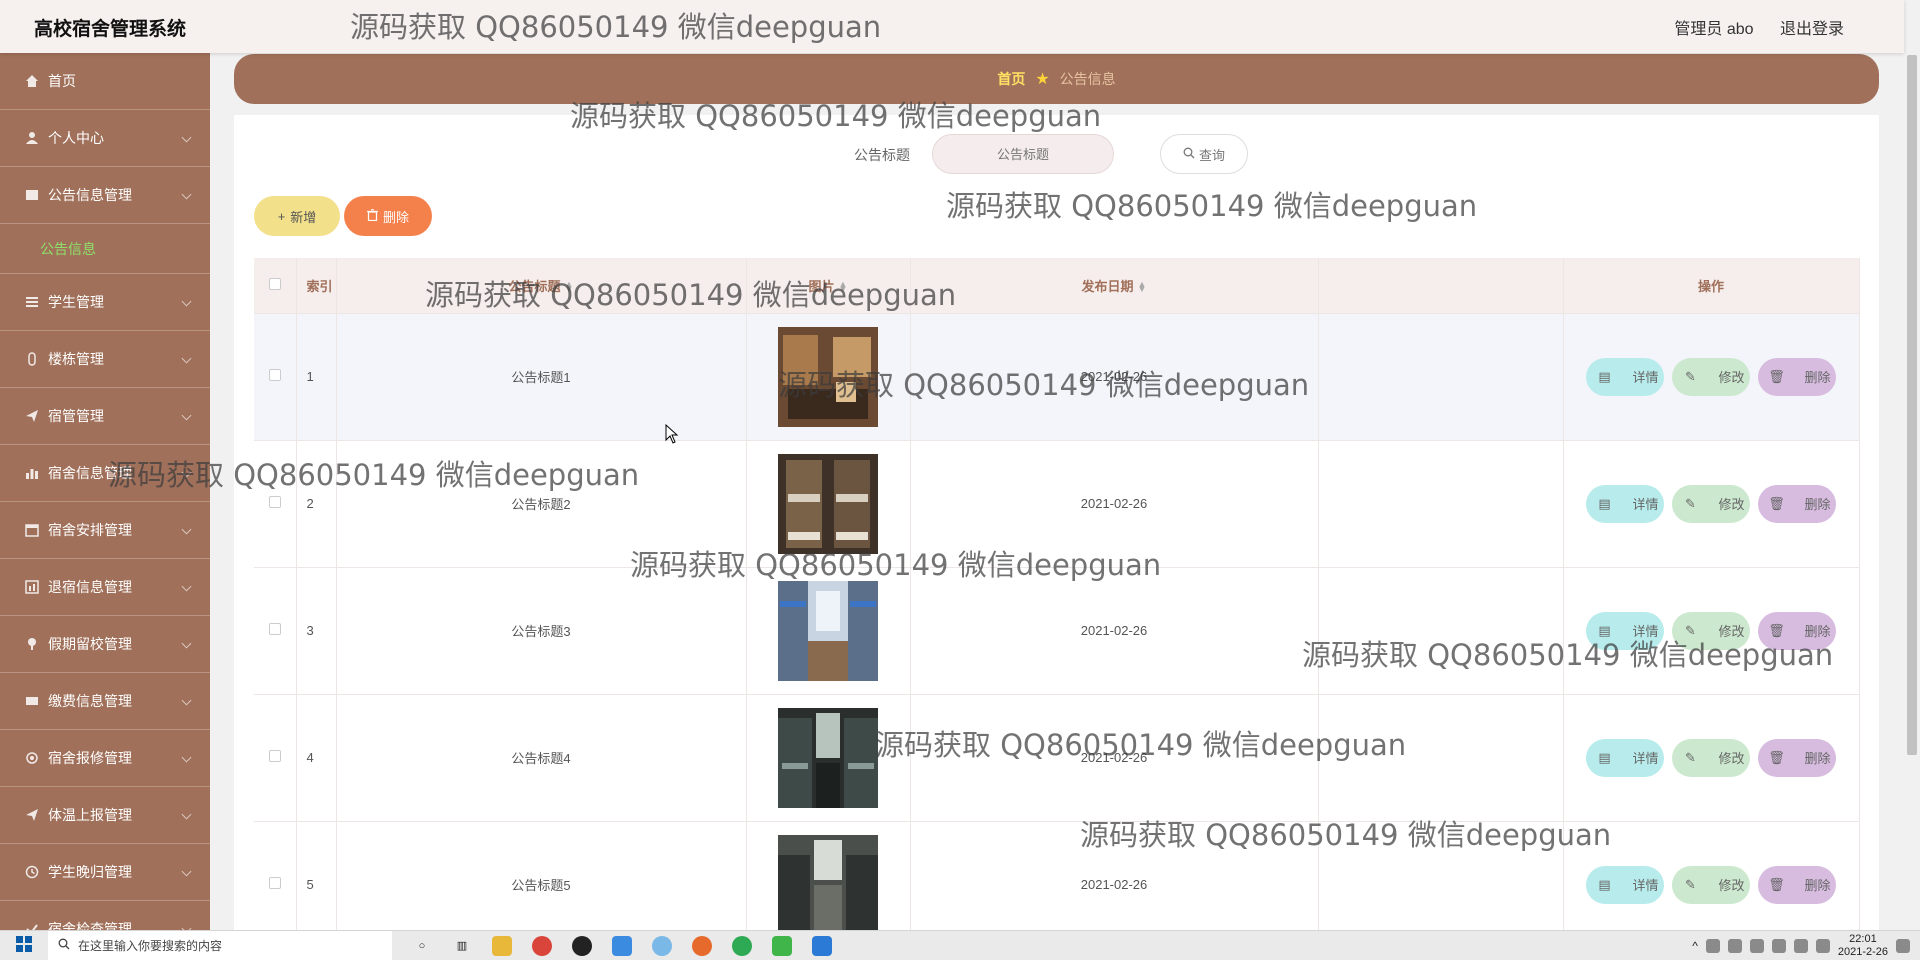 The width and height of the screenshot is (1920, 960). I want to click on sidebar-item-holiday: 假期留校管理, so click(105, 644).